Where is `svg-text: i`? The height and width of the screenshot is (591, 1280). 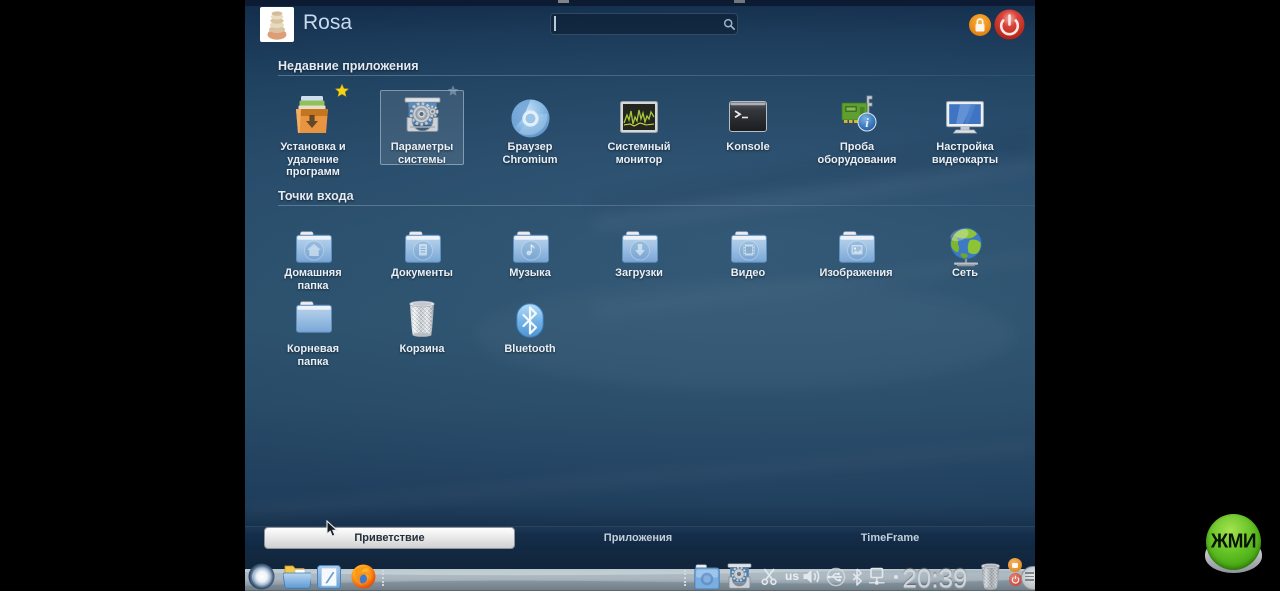
svg-text: i is located at coordinates (867, 122).